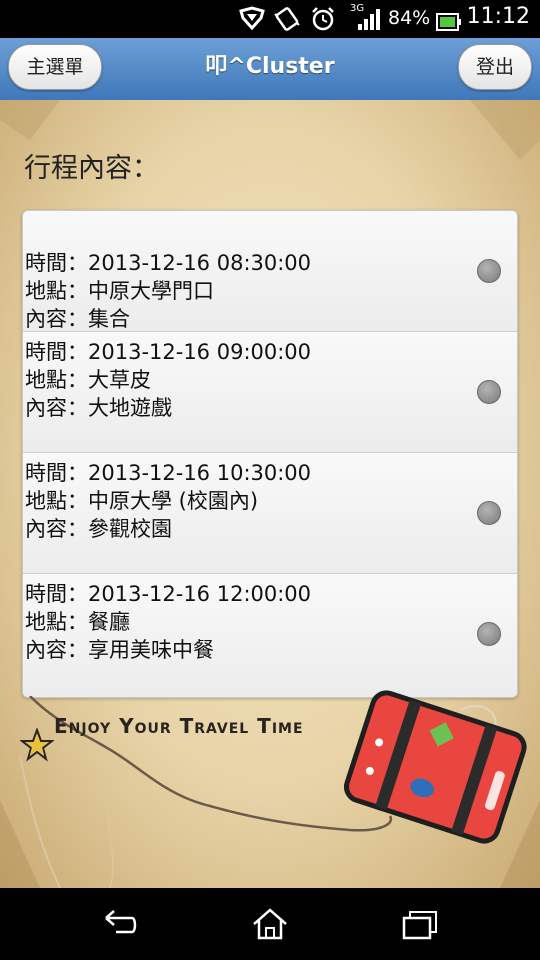 This screenshot has width=540, height=960. What do you see at coordinates (270, 635) in the screenshot?
I see `schedule-item: 時間：2013-12-16 12:00:00 地點：餐廳 內容：享用美味中餐` at bounding box center [270, 635].